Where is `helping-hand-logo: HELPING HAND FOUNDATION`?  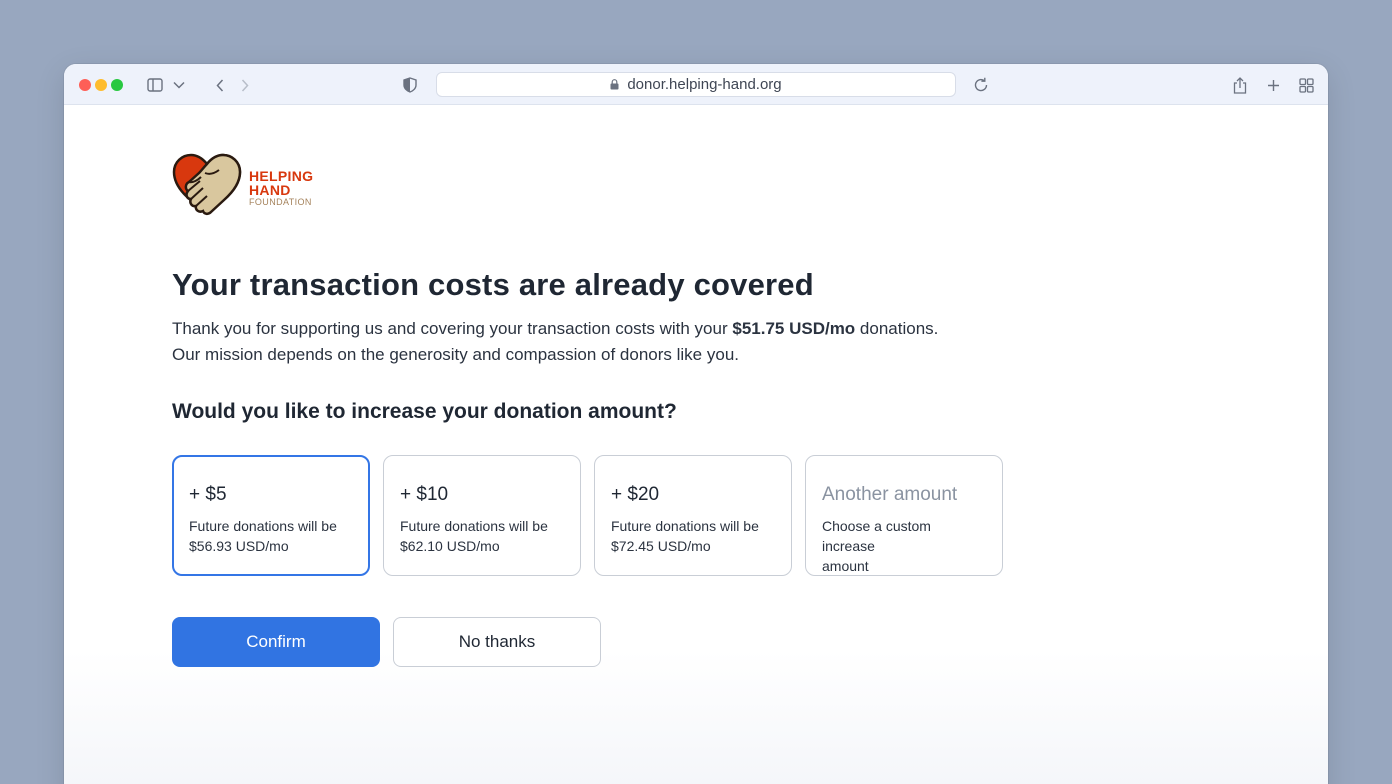
helping-hand-logo: HELPING HAND FOUNDATION is located at coordinates (242, 187).